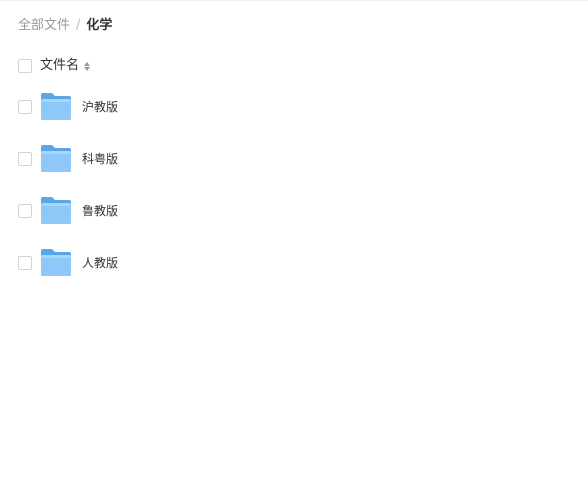 This screenshot has width=588, height=478. What do you see at coordinates (44, 26) in the screenshot?
I see `breadcrumb-root-link: 全部文件` at bounding box center [44, 26].